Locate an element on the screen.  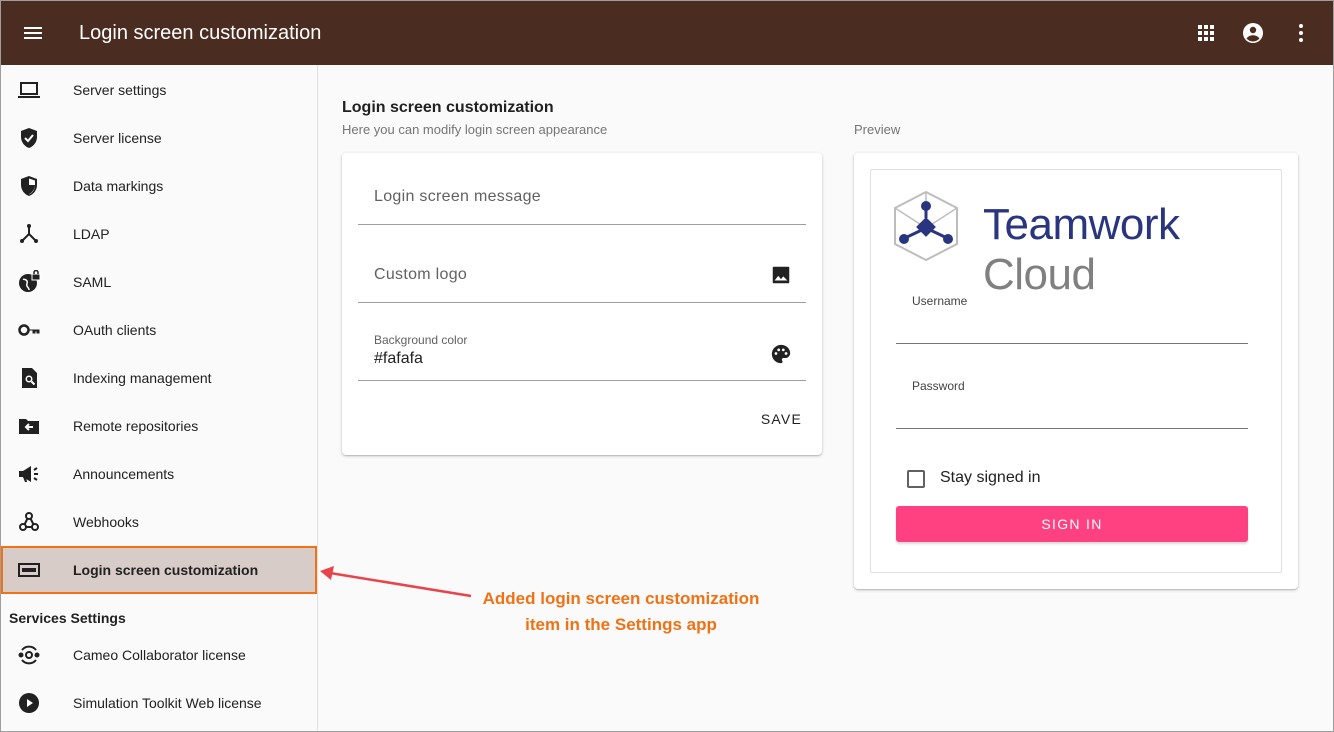
save-button: SAVE is located at coordinates (781, 419).